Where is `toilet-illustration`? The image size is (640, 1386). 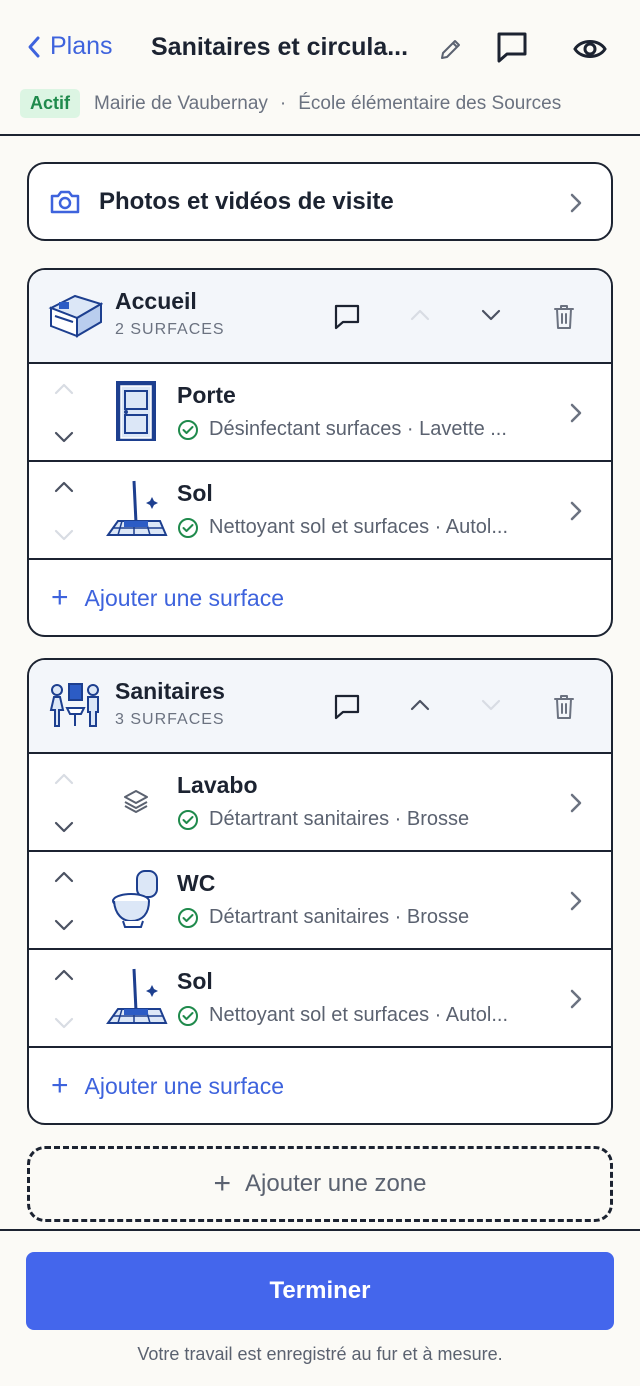 toilet-illustration is located at coordinates (136, 899).